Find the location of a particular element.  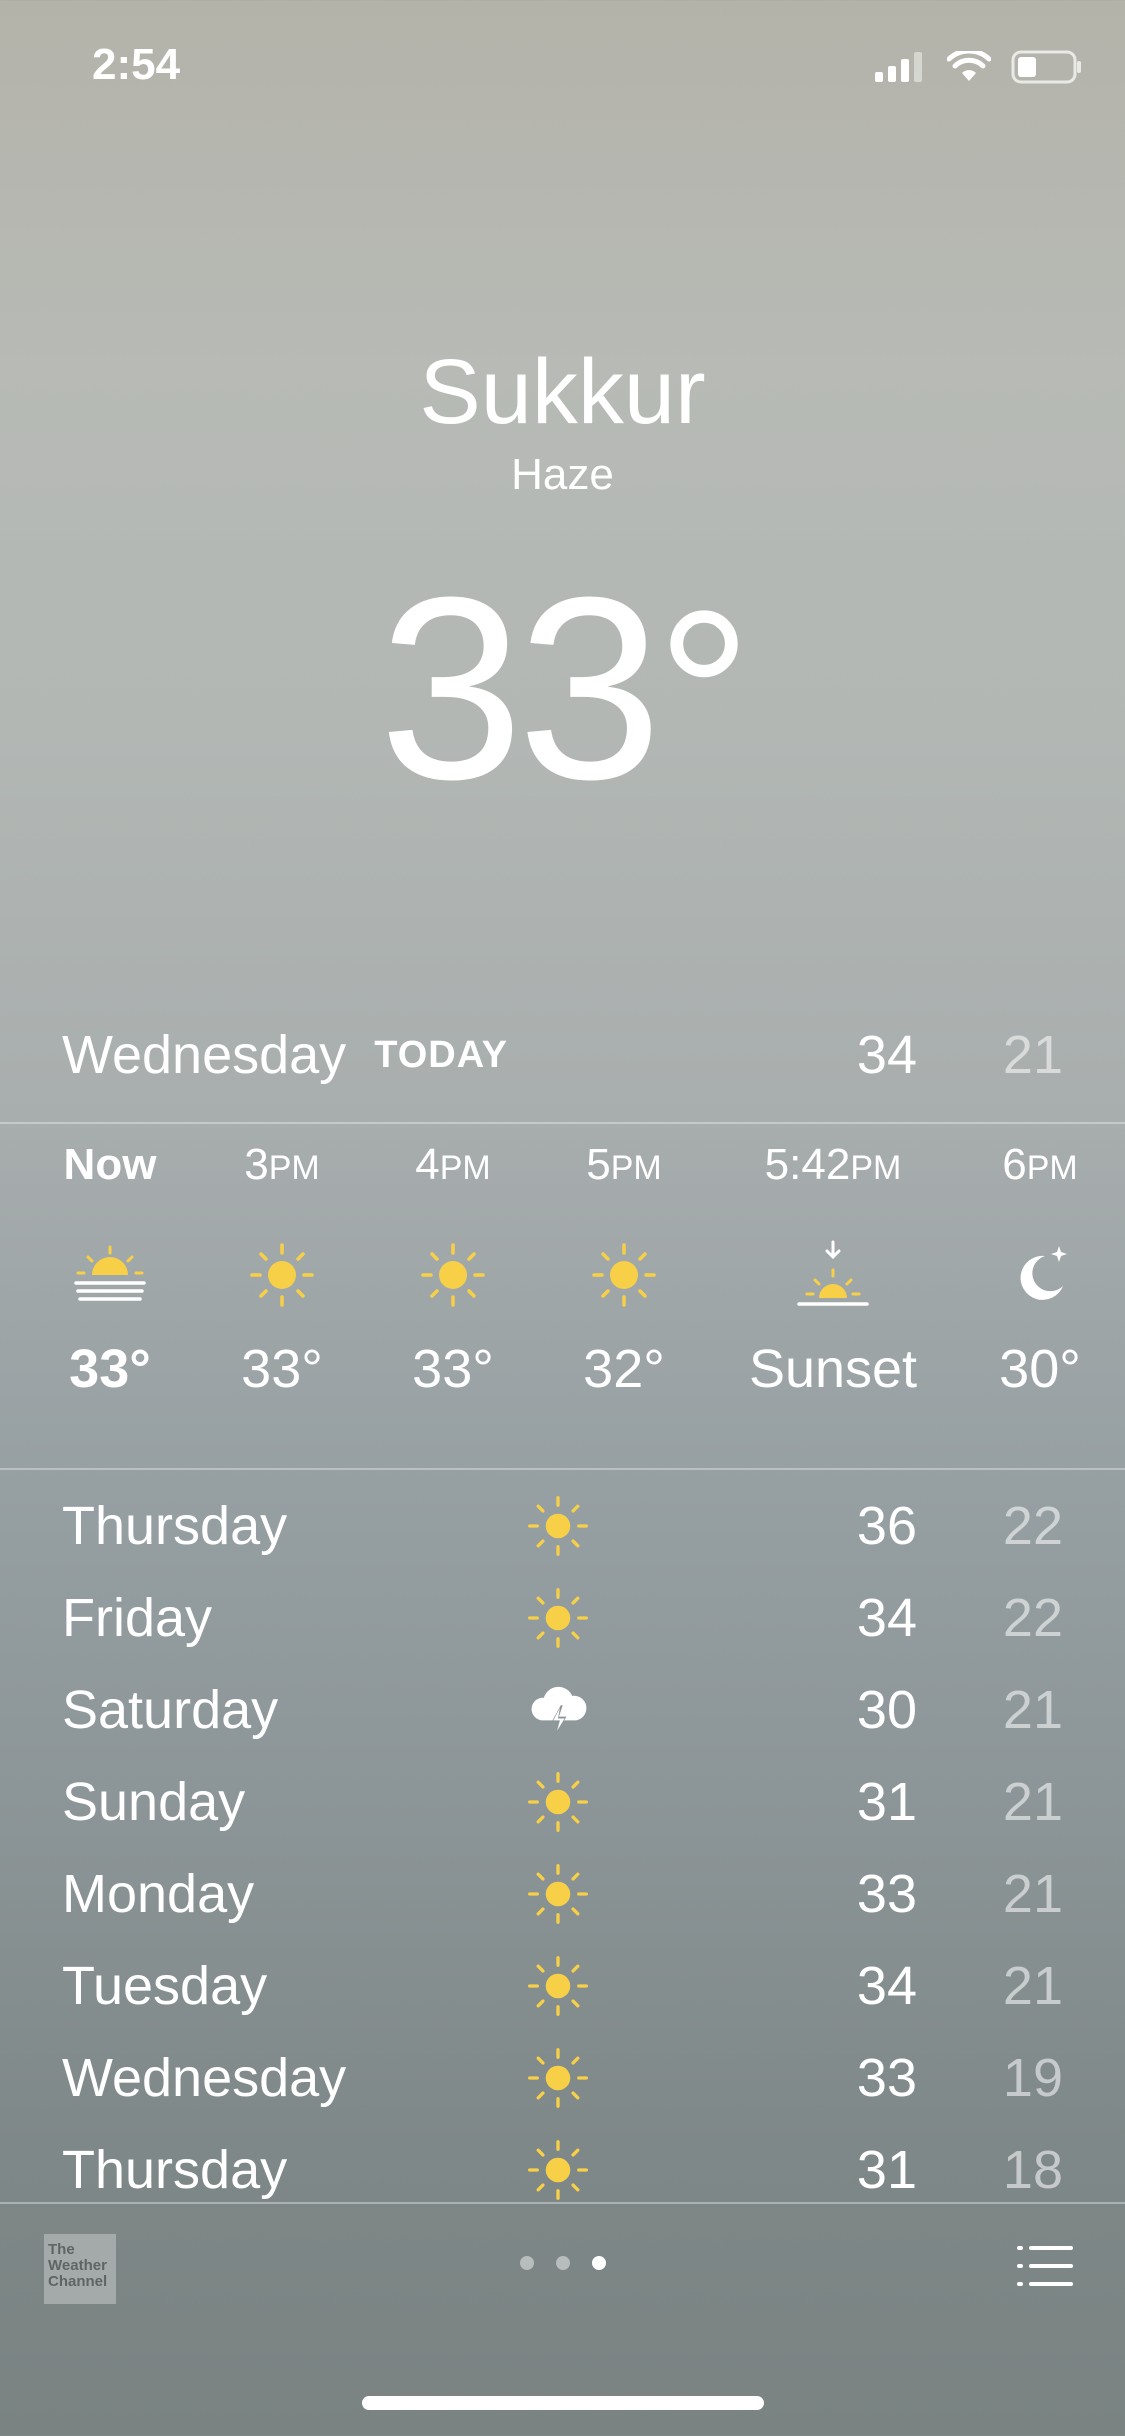

logo-line: Channel is located at coordinates (78, 2281).